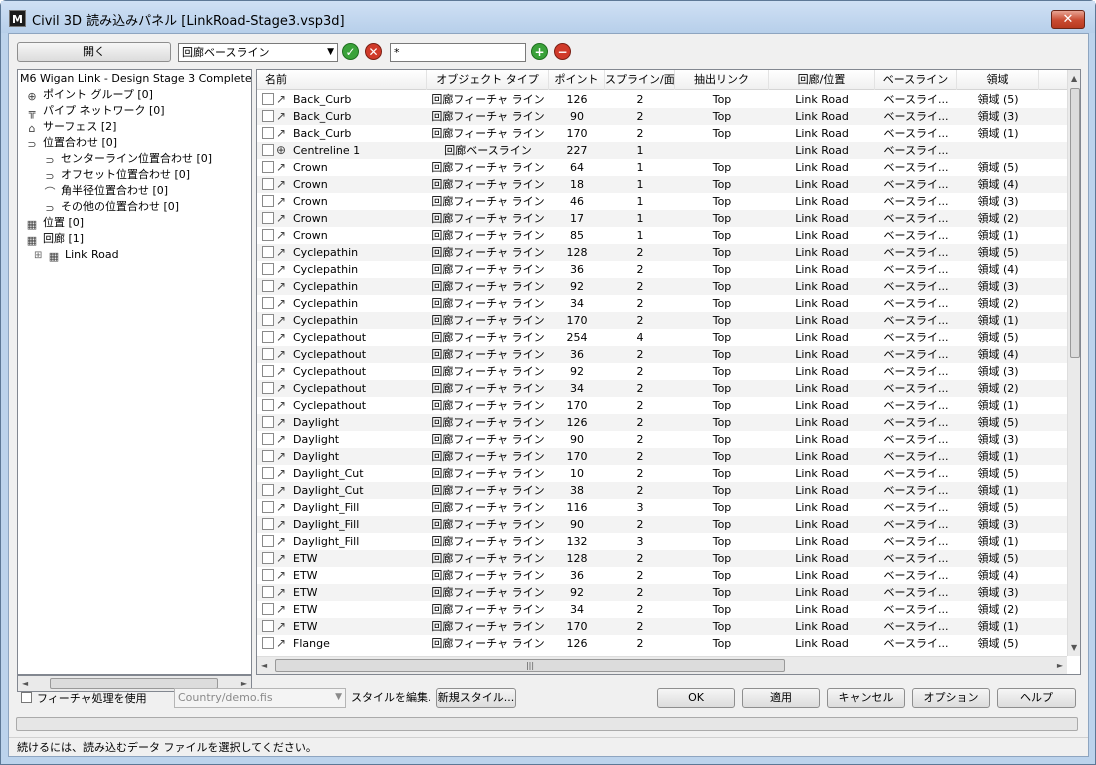  I want to click on scroll-up-icon: ▲, so click(1074, 78).